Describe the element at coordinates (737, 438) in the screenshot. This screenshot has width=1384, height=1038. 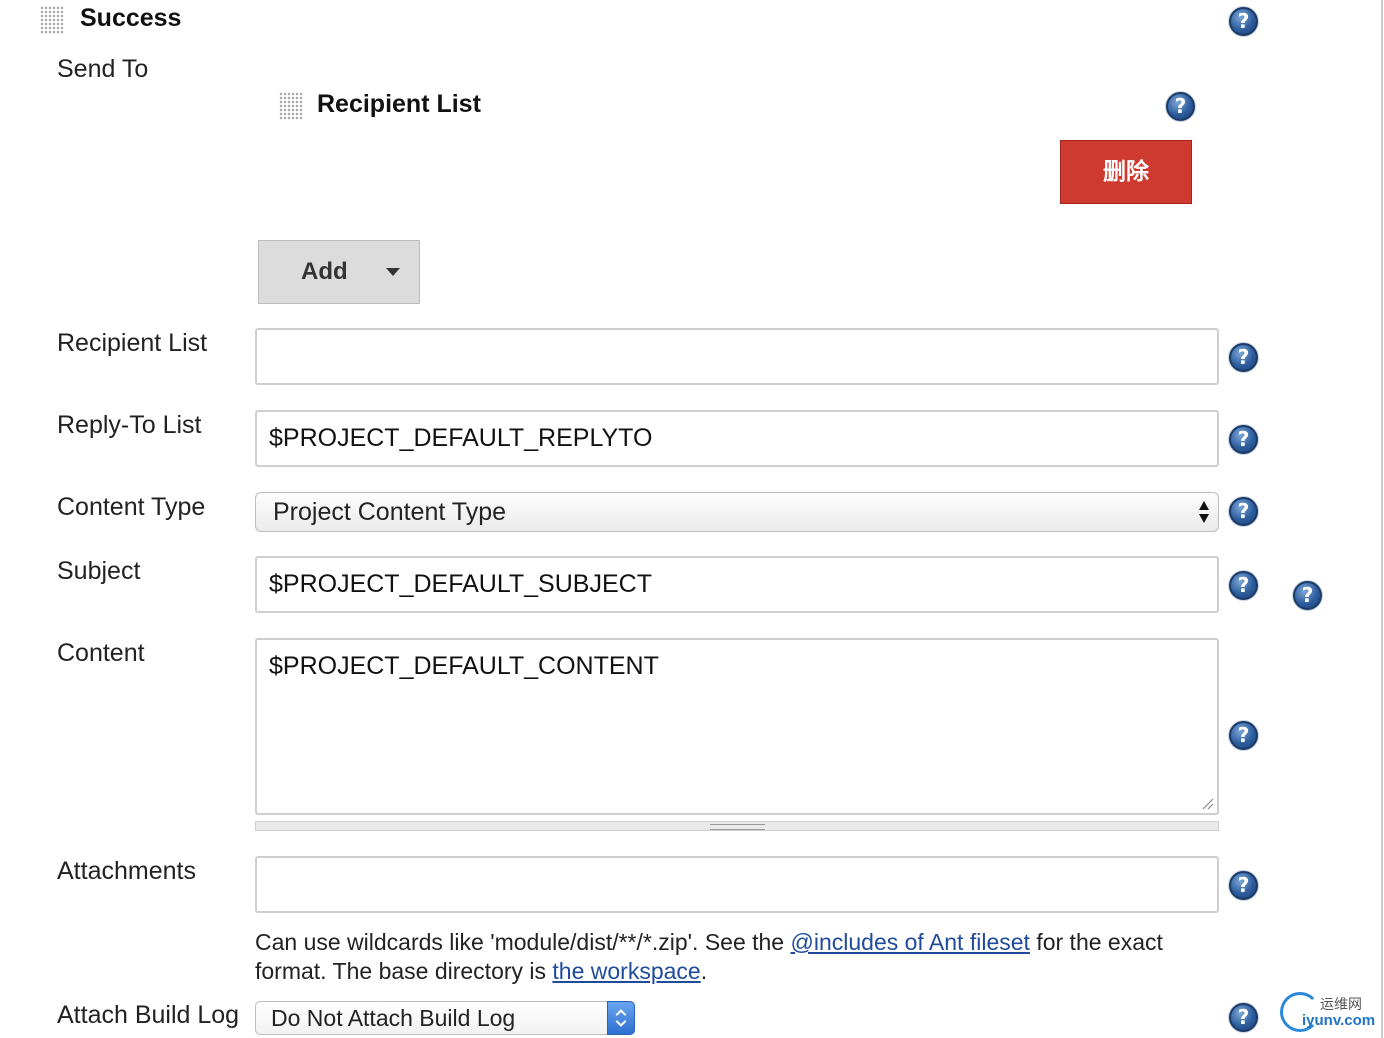
I see `reply-to-list-input: $PROJECT_DEFAULT_REPLYTO` at that location.